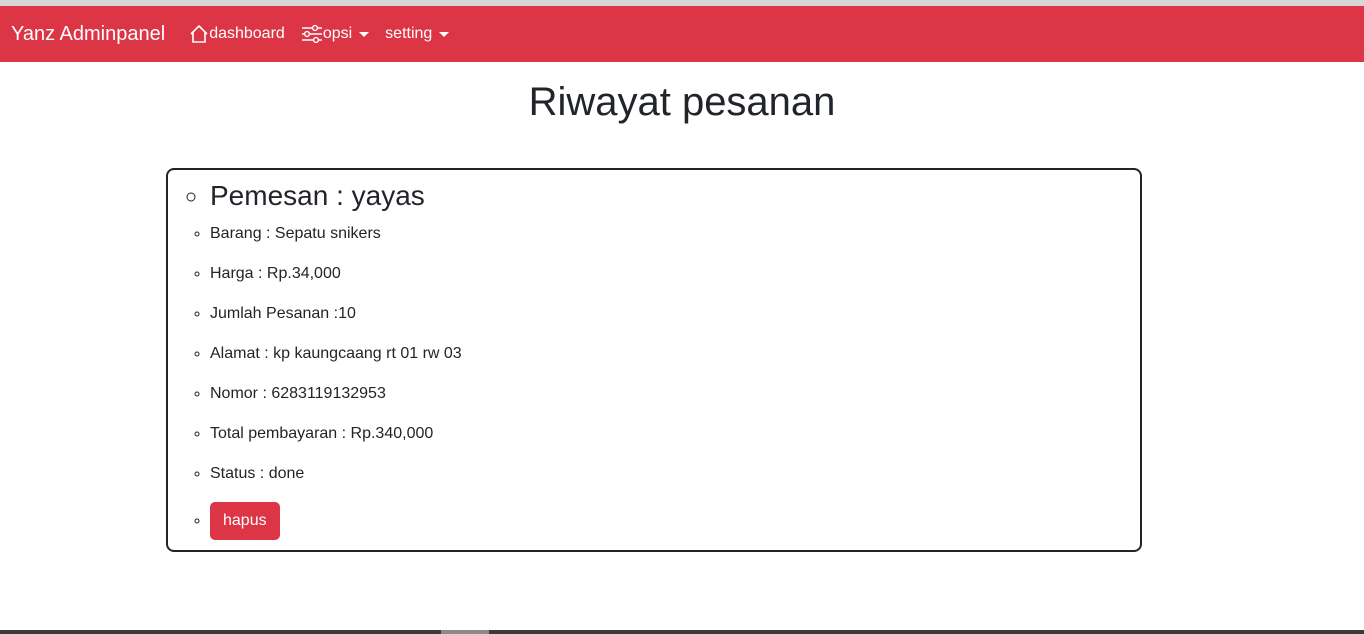 The width and height of the screenshot is (1364, 634). I want to click on nav-setting-dropdown: setting, so click(417, 34).